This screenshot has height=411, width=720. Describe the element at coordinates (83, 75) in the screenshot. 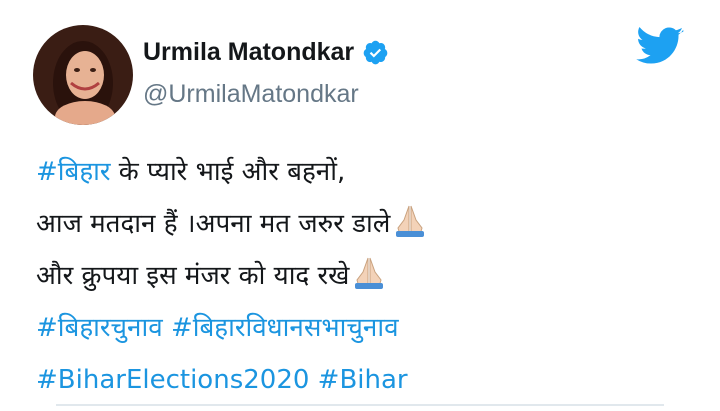

I see `author-avatar` at that location.